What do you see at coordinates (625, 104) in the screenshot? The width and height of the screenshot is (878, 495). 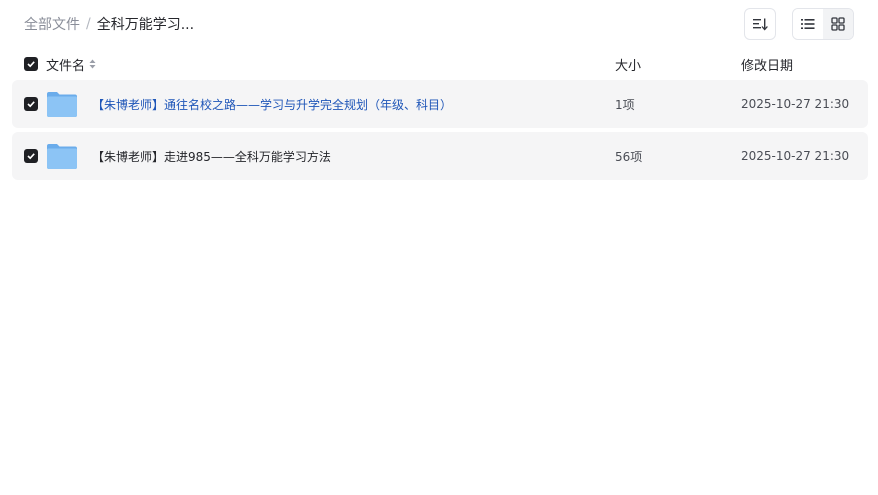 I see `file-size: 1项` at bounding box center [625, 104].